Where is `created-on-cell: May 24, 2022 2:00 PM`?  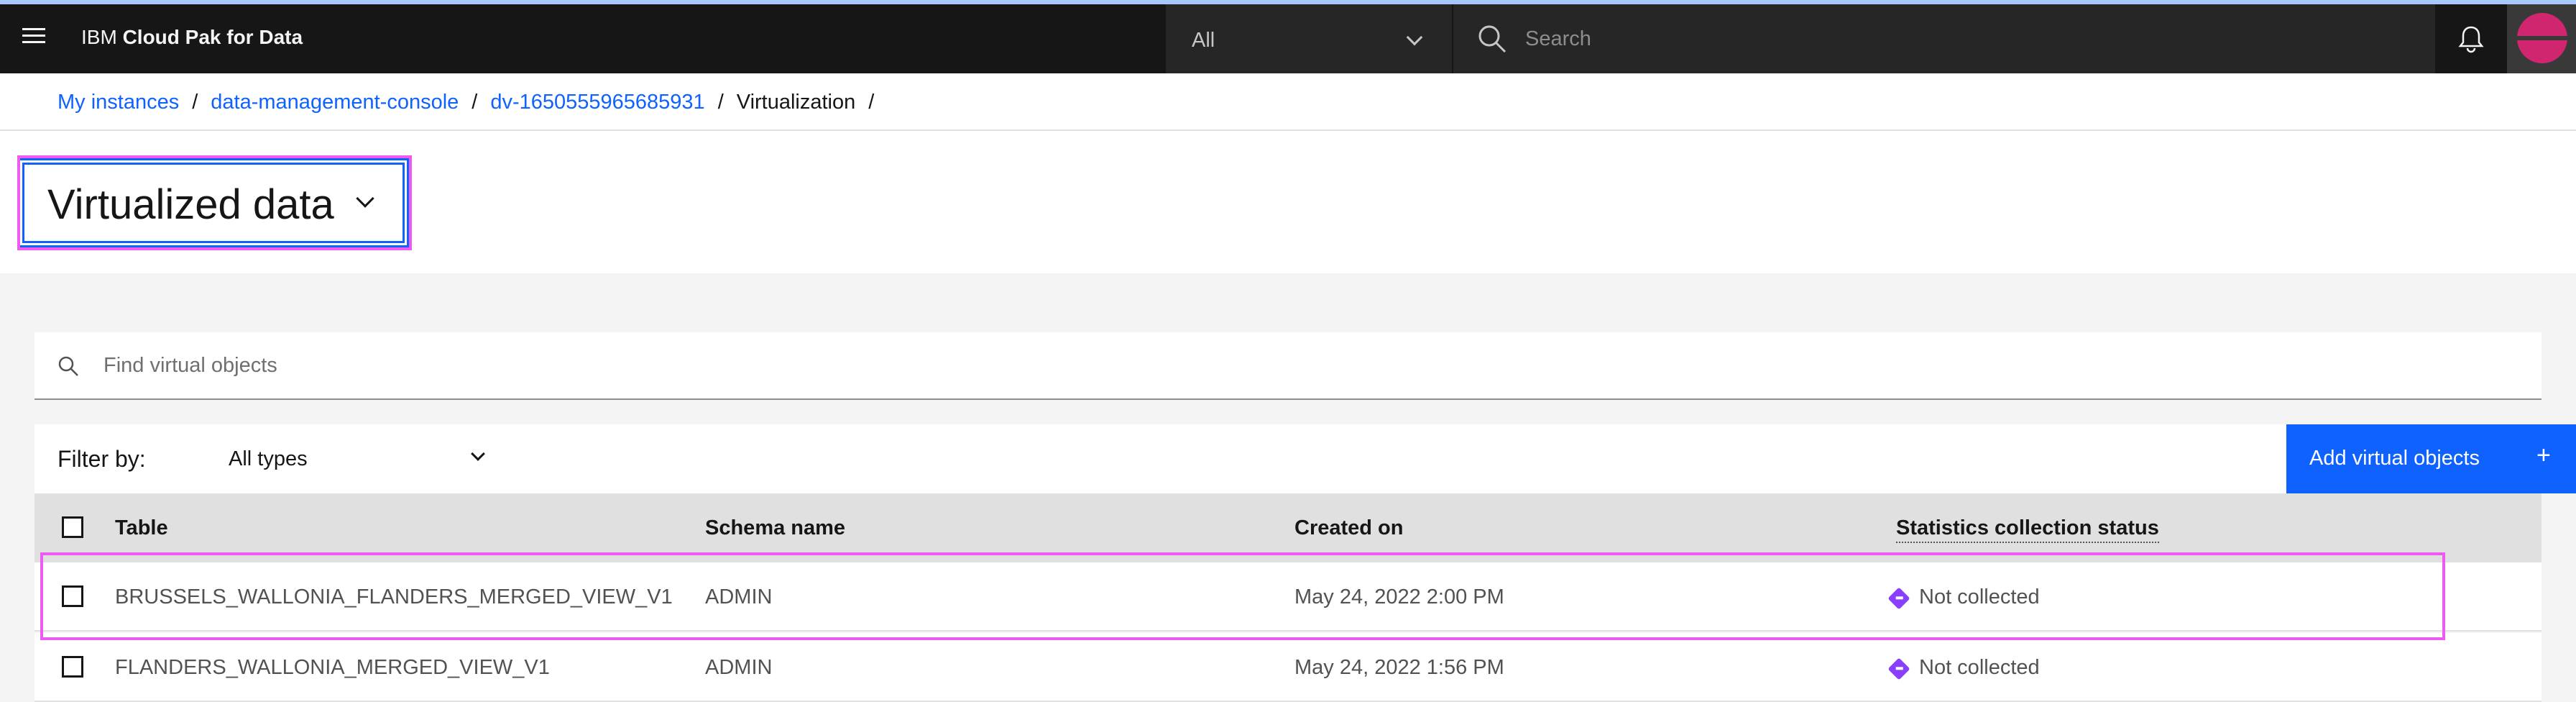
created-on-cell: May 24, 2022 2:00 PM is located at coordinates (1399, 597).